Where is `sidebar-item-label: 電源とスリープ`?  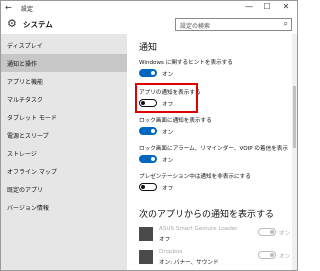 sidebar-item-label: 電源とスリープ is located at coordinates (28, 136).